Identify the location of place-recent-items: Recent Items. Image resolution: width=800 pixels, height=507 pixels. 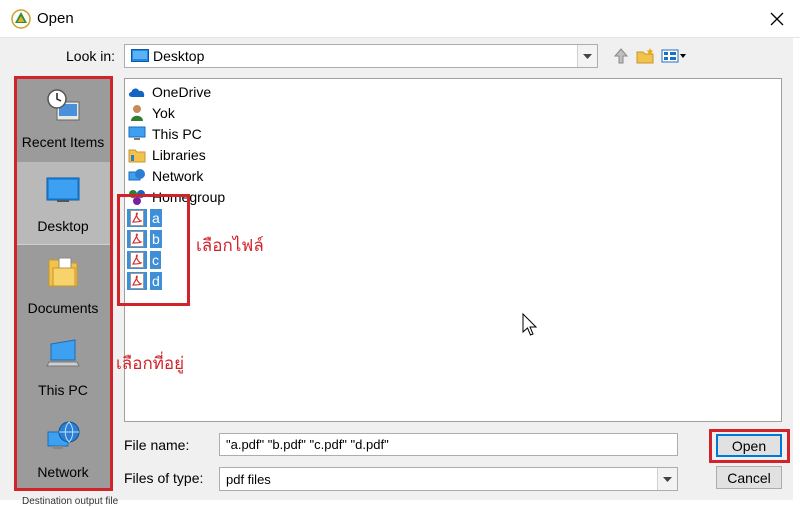
(63, 119).